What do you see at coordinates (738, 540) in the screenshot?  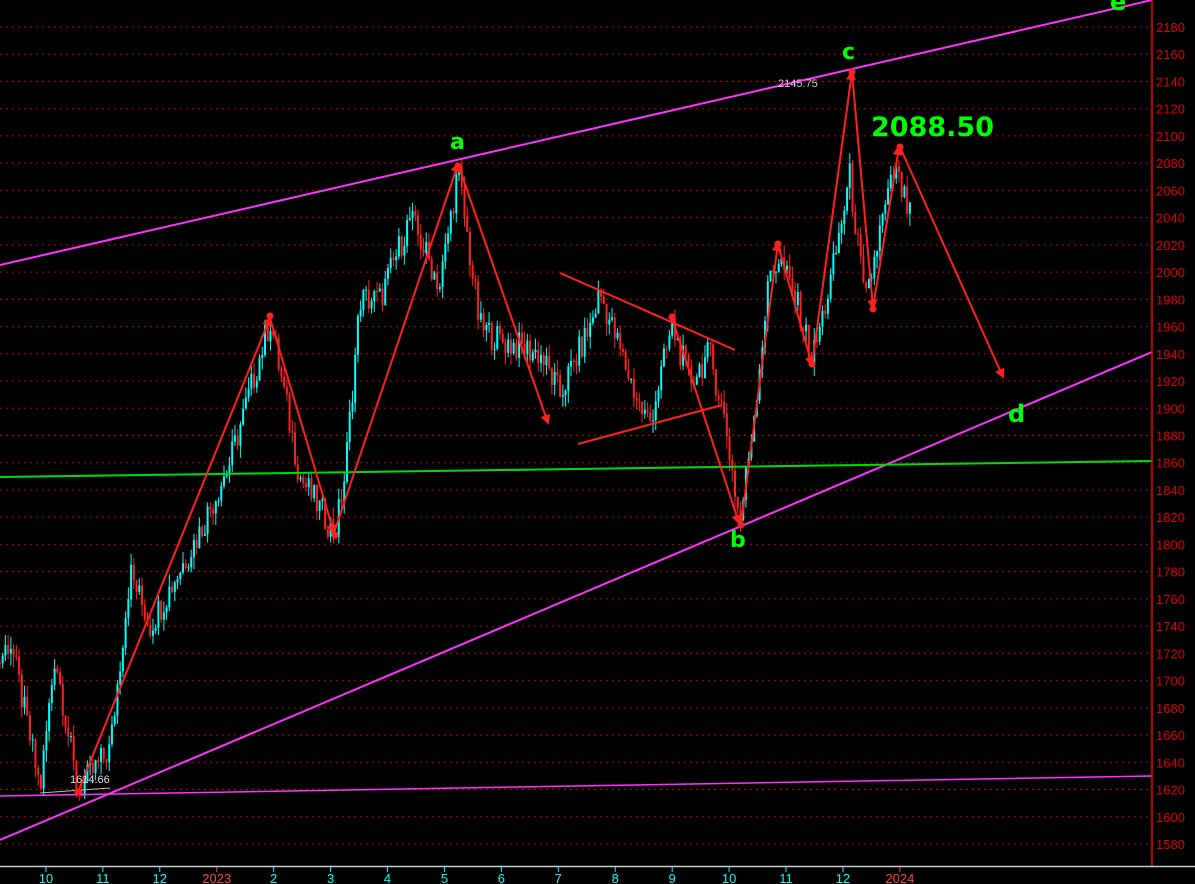 I see `wave-label-b: b` at bounding box center [738, 540].